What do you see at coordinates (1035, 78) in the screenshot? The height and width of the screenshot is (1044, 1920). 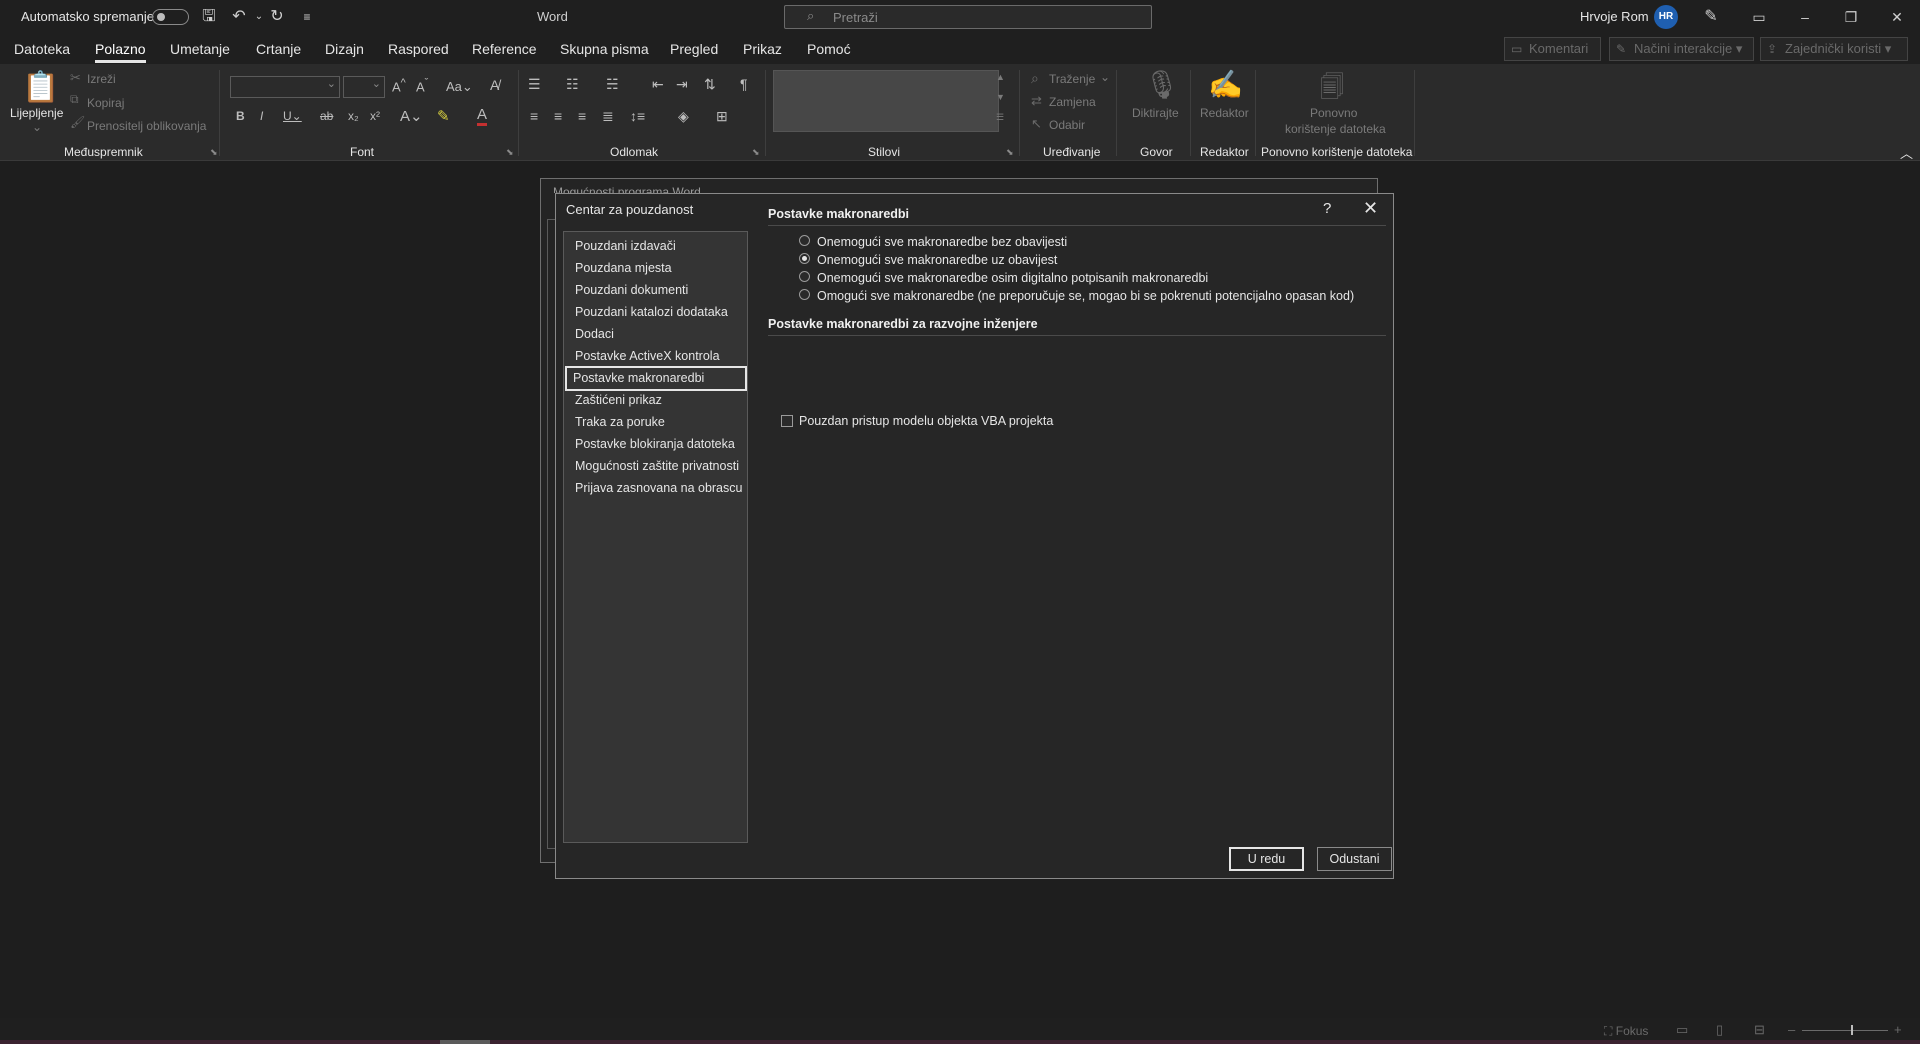 I see `find-icon: ⌕` at bounding box center [1035, 78].